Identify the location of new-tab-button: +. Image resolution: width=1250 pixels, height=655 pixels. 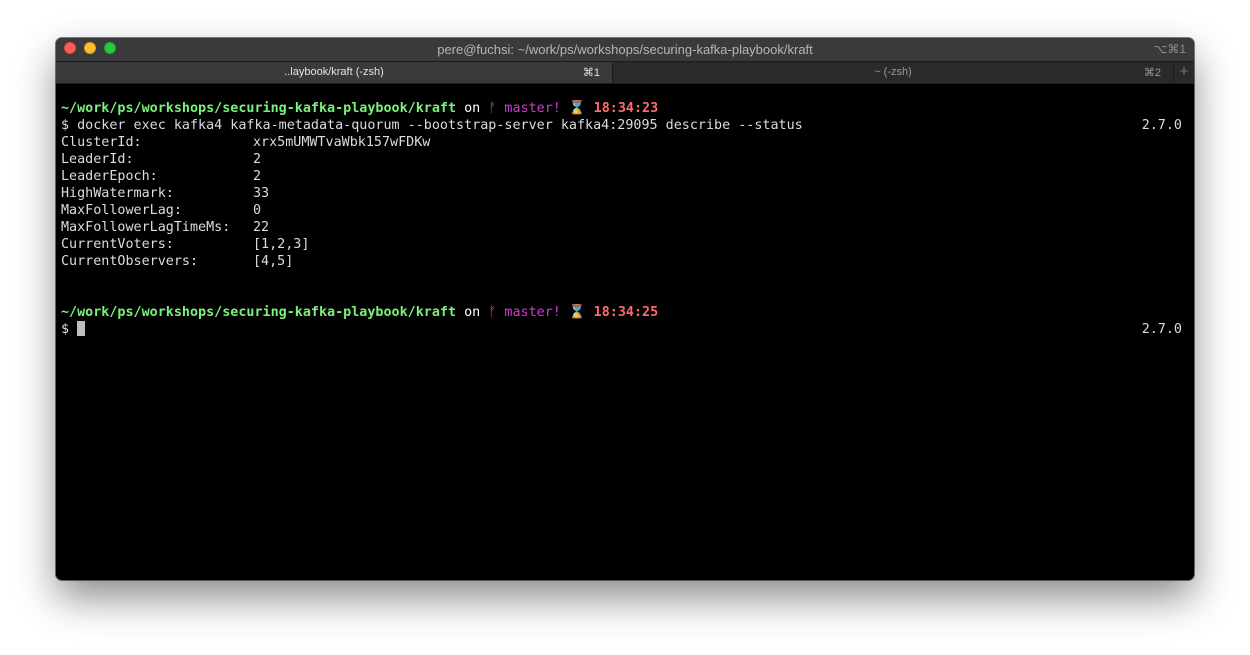
(1184, 72).